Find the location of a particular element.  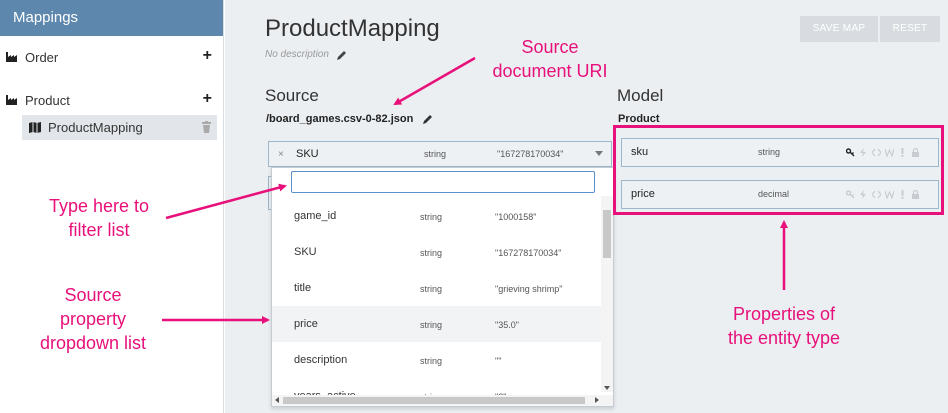

model-heading: Model is located at coordinates (640, 95).